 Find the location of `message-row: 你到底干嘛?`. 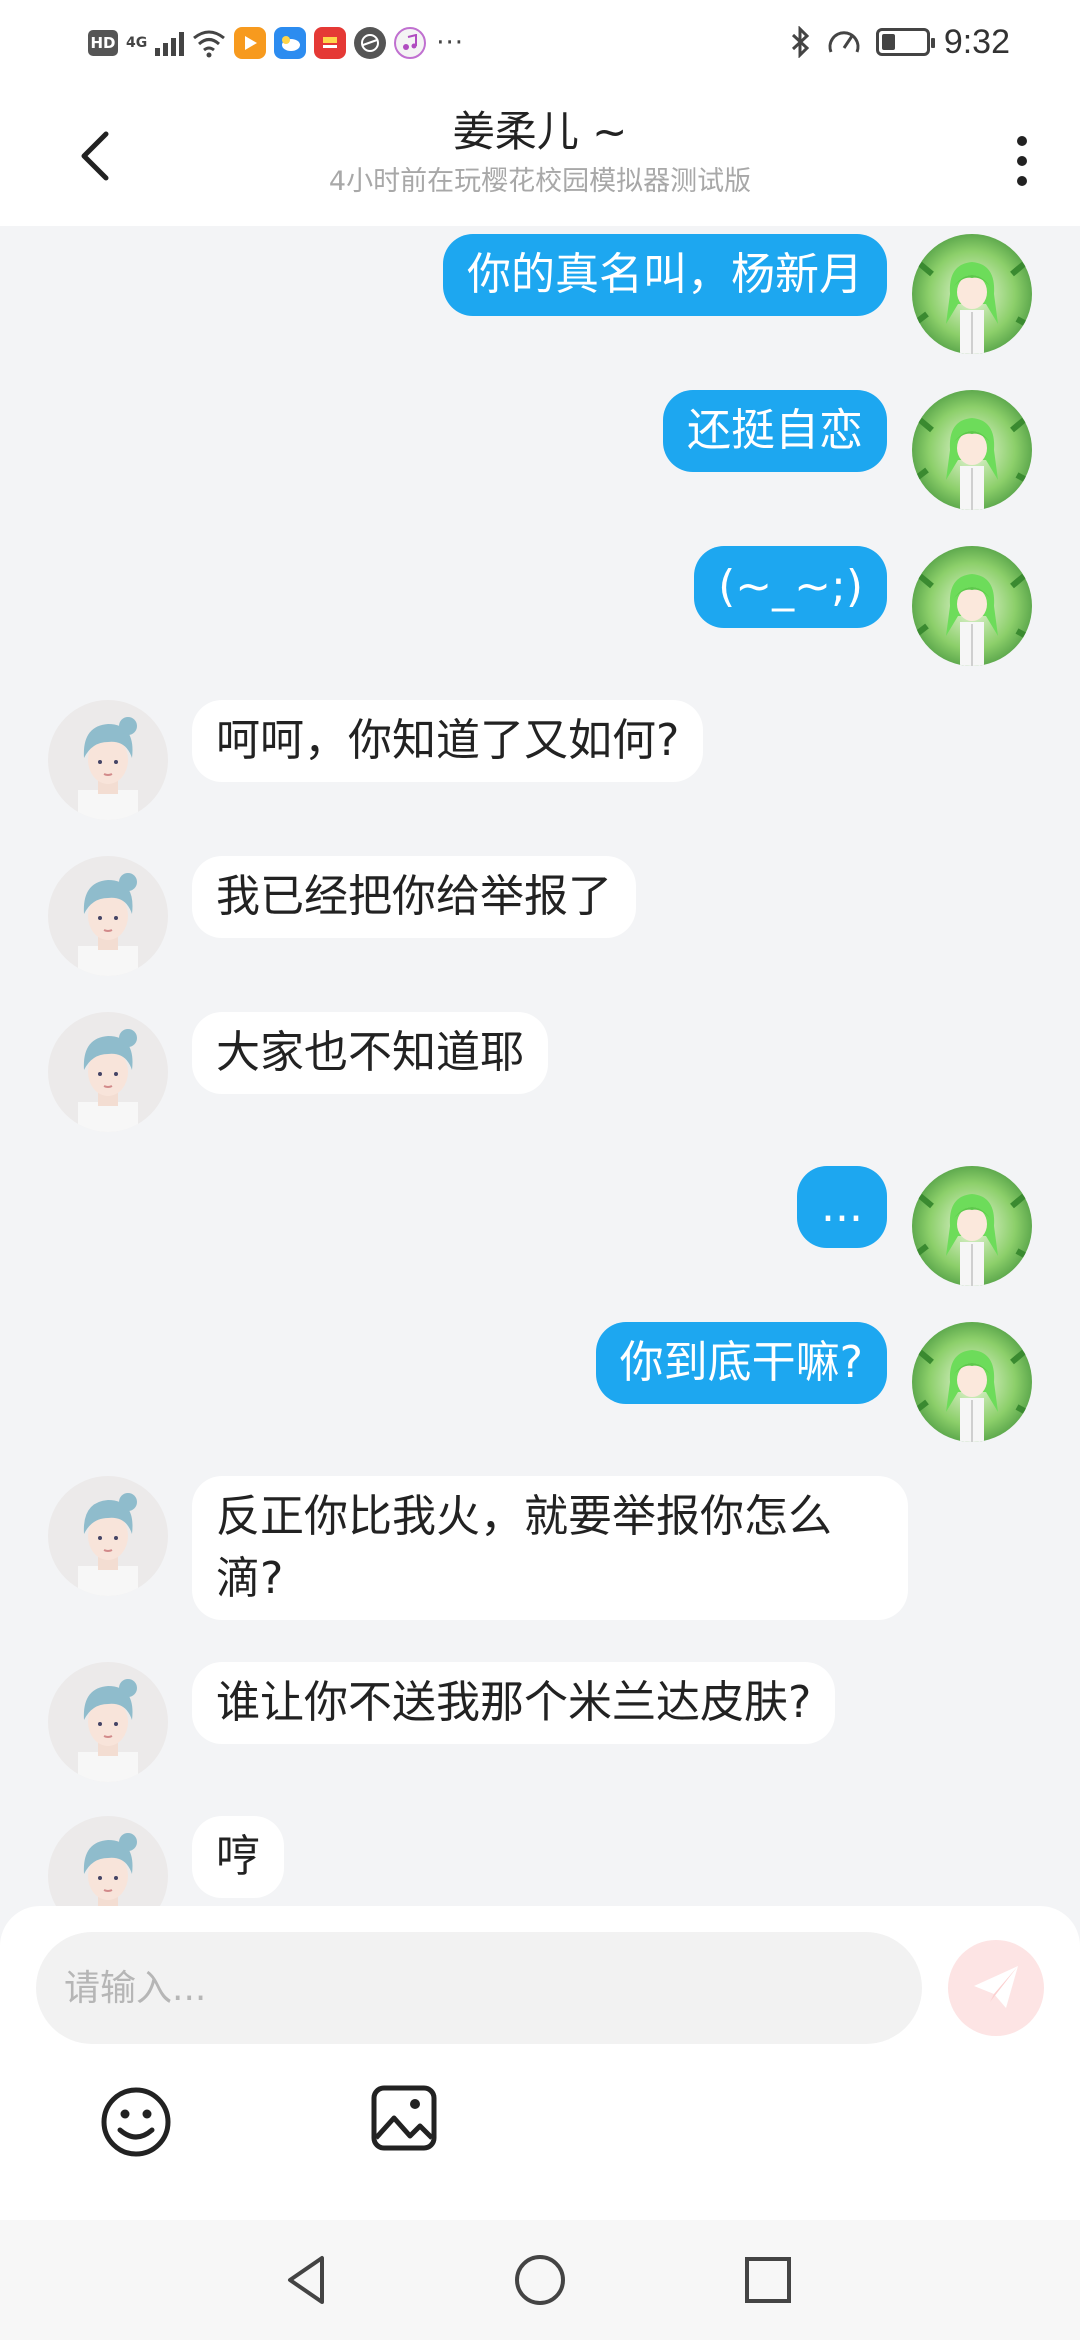

message-row: 你到底干嘛? is located at coordinates (540, 1382).